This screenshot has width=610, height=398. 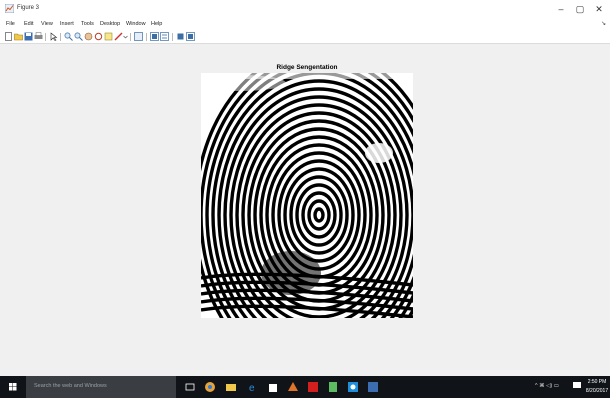 I want to click on store-icon, so click(x=273, y=387).